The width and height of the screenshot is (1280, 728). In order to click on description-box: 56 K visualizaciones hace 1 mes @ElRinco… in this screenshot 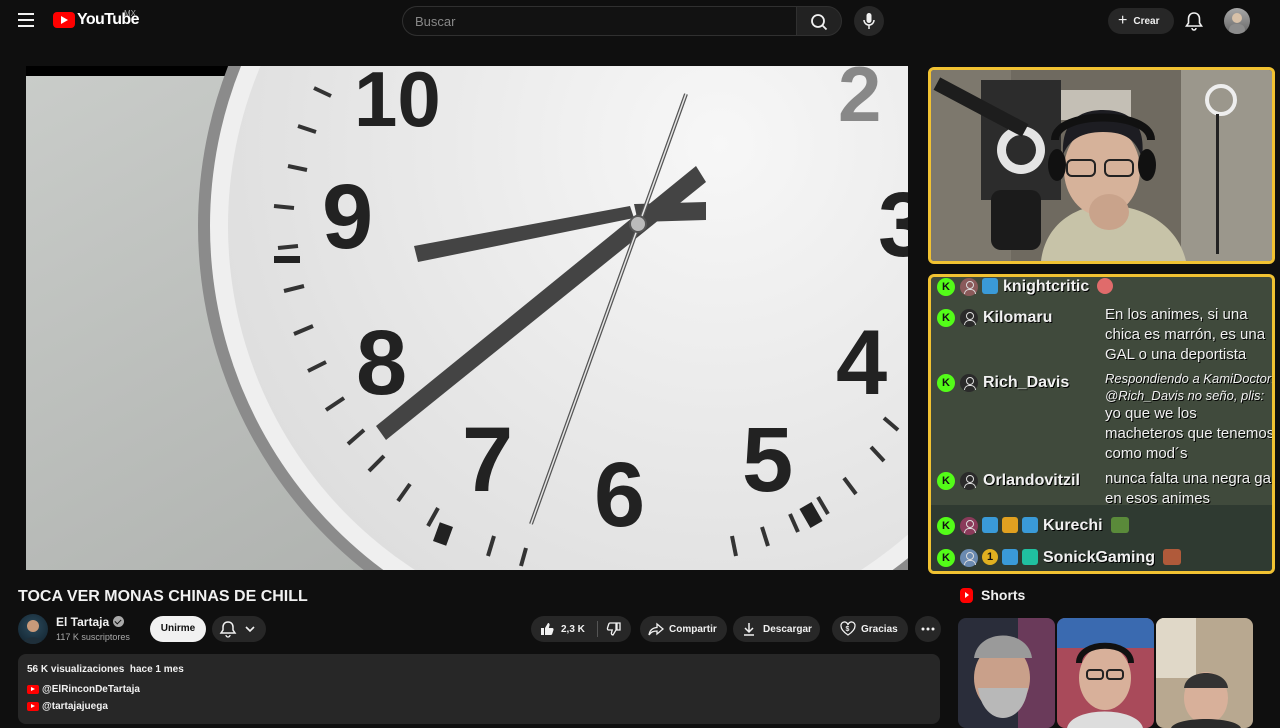, I will do `click(479, 689)`.